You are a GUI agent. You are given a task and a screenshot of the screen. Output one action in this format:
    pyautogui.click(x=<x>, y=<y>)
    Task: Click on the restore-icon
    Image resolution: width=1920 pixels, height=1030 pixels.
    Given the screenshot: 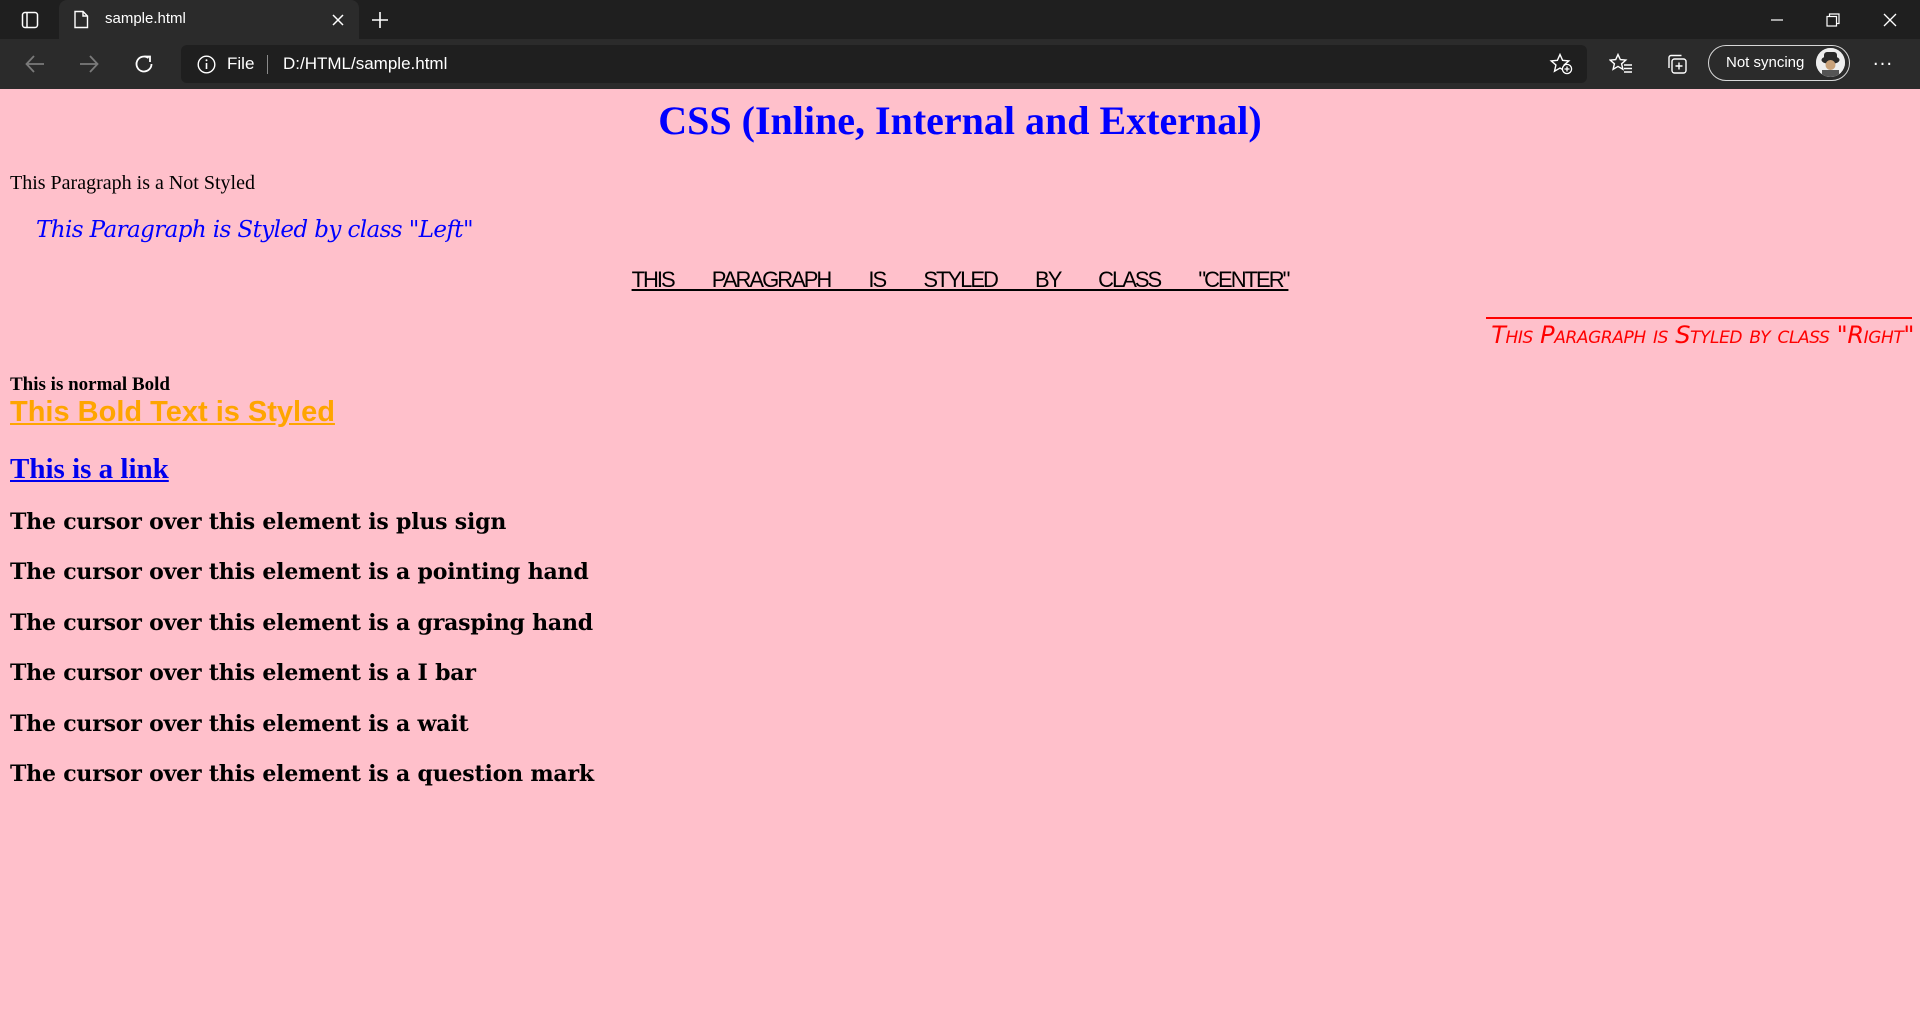 What is the action you would take?
    pyautogui.click(x=1833, y=19)
    